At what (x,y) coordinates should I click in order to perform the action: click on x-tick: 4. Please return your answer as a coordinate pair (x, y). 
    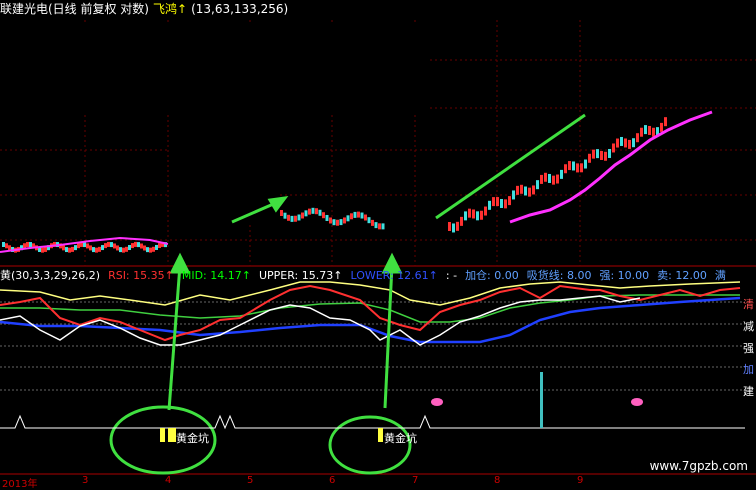
    Looking at the image, I should click on (168, 480).